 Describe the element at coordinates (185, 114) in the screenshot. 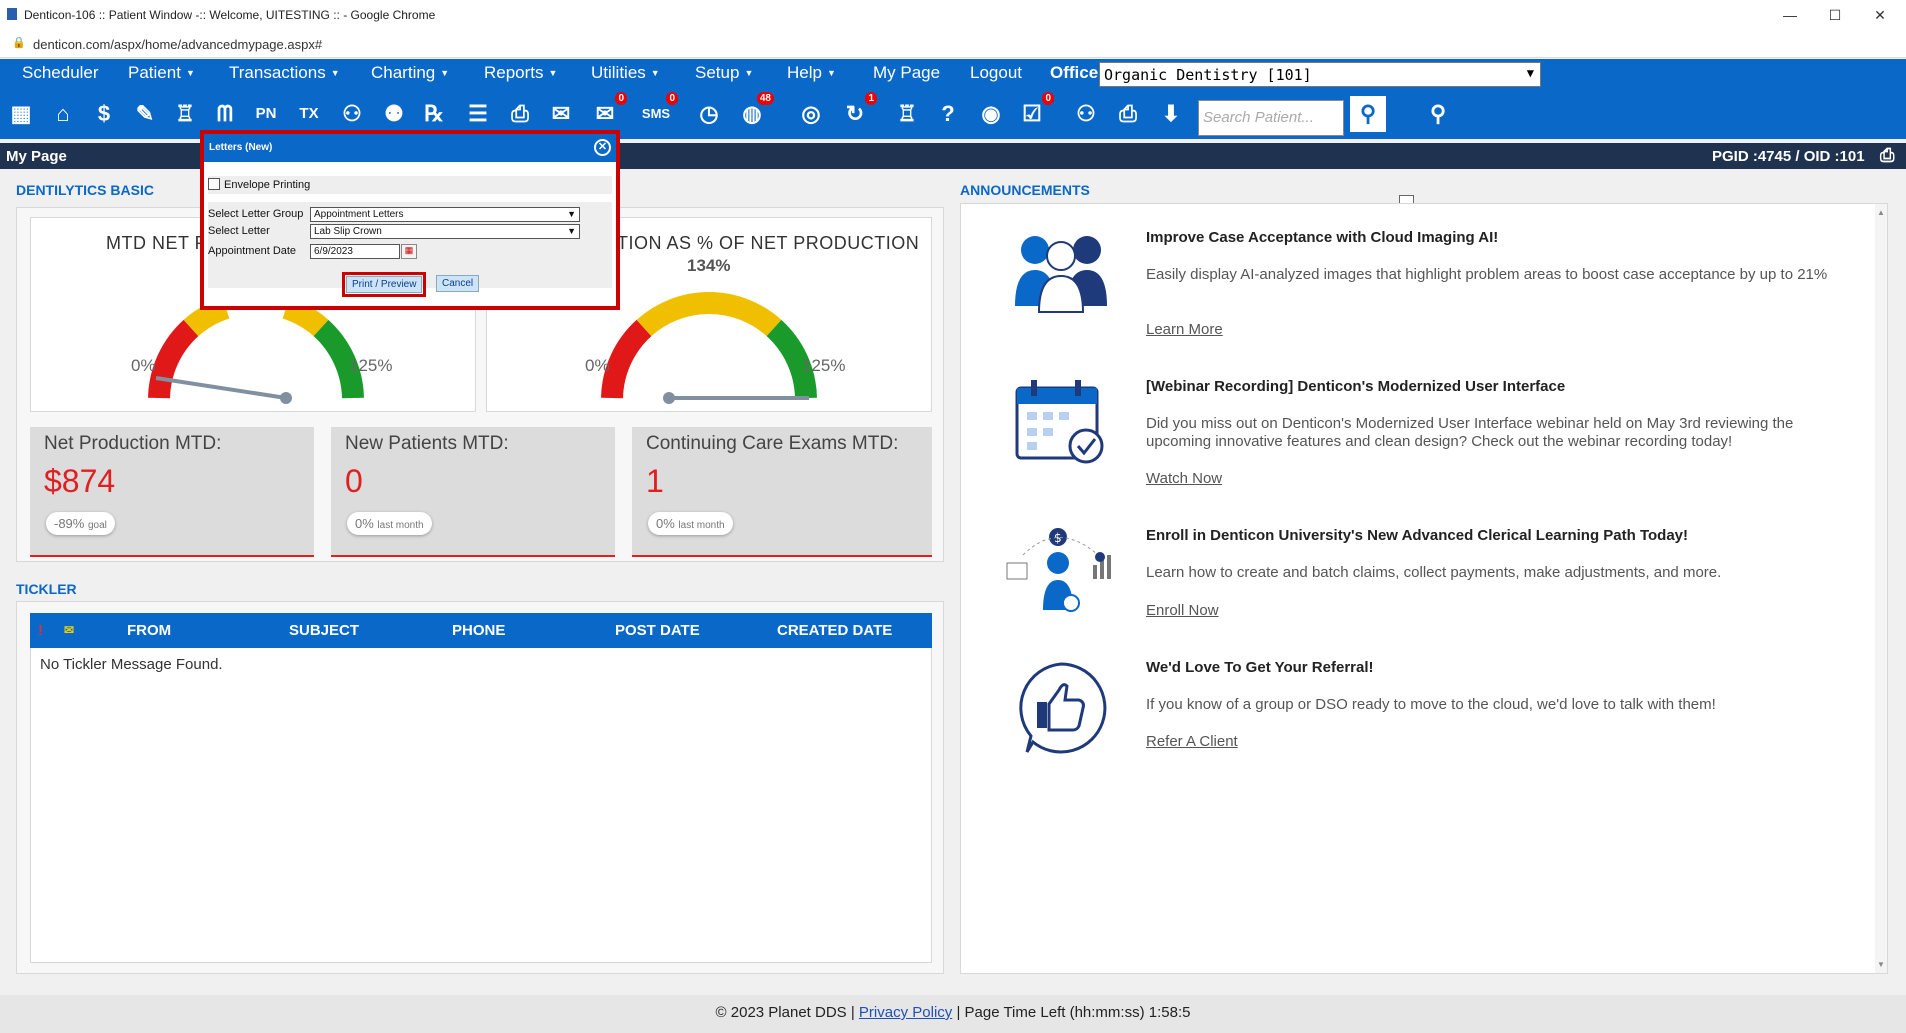

I see `tooth-icon: ♖` at that location.